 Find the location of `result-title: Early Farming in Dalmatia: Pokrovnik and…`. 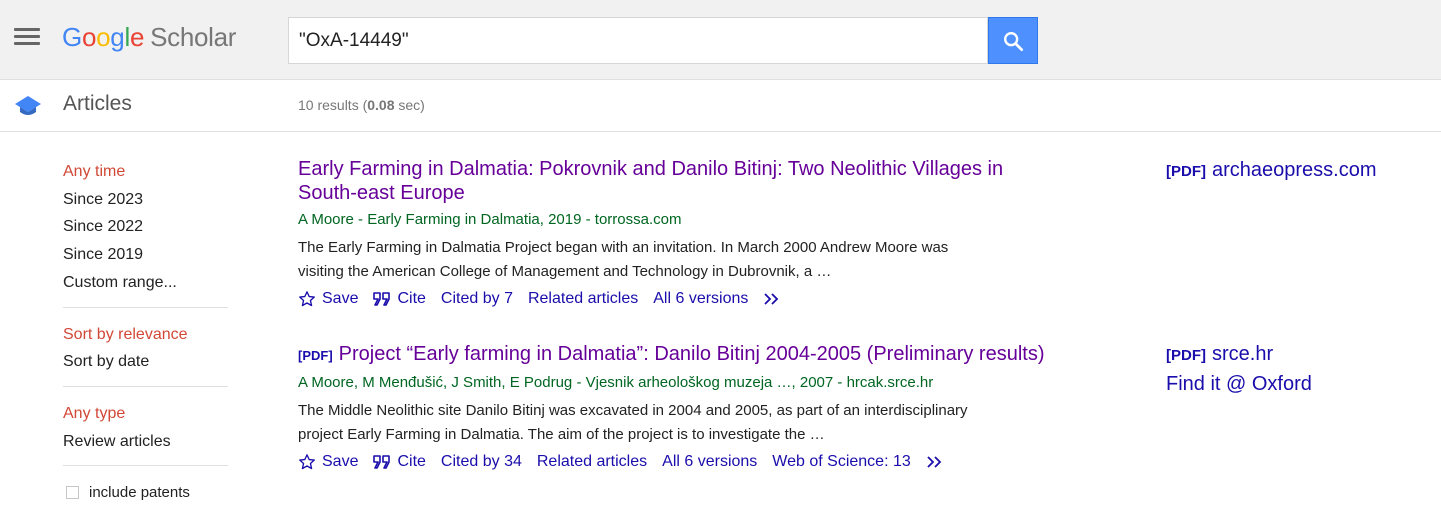

result-title: Early Farming in Dalmatia: Pokrovnik and… is located at coordinates (678, 181).